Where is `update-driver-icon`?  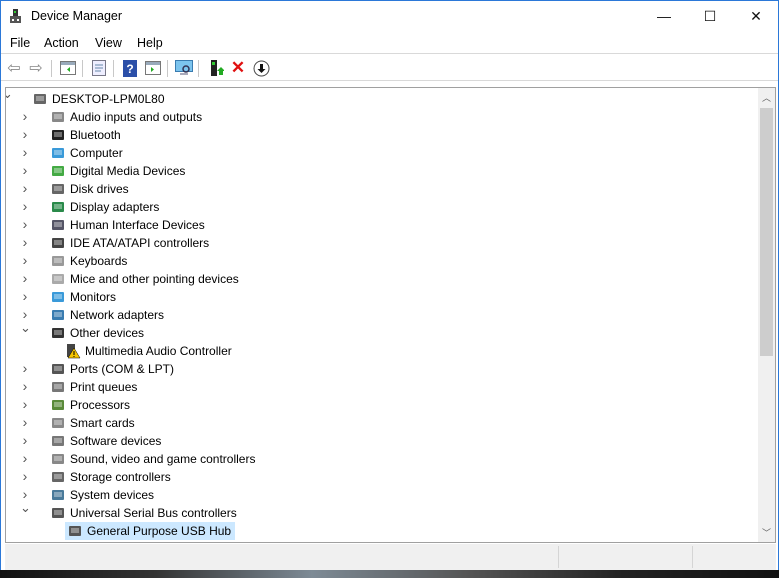
update-driver-icon is located at coordinates (217, 67).